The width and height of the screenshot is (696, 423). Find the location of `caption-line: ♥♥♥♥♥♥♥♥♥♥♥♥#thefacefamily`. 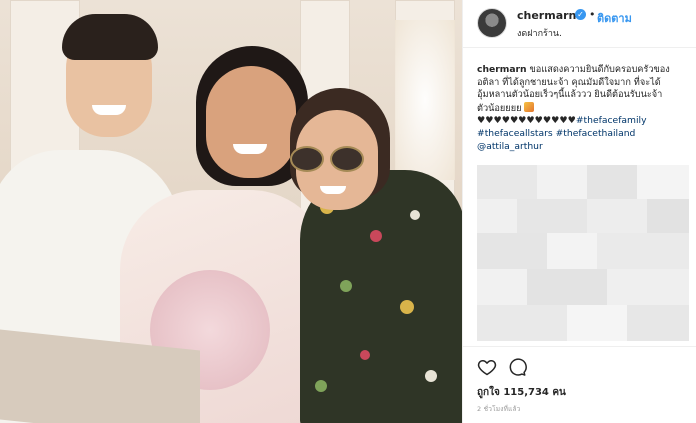

caption-line: ♥♥♥♥♥♥♥♥♥♥♥♥#thefacefamily is located at coordinates (583, 121).